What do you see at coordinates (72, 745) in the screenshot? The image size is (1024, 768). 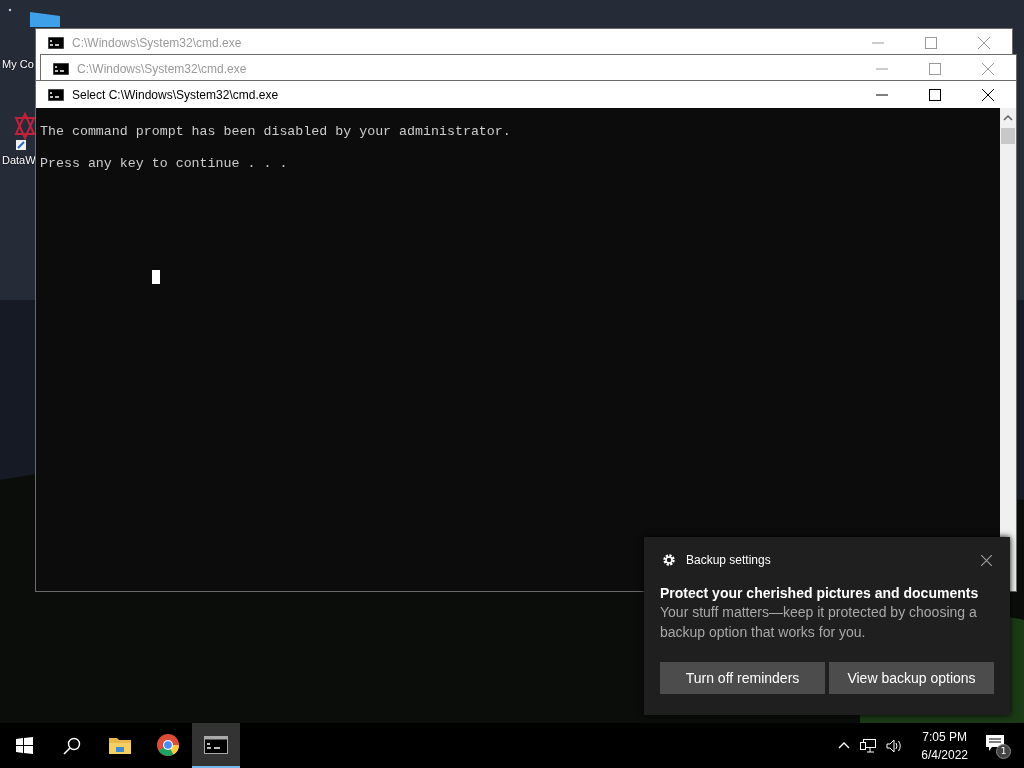 I see `search-icon` at bounding box center [72, 745].